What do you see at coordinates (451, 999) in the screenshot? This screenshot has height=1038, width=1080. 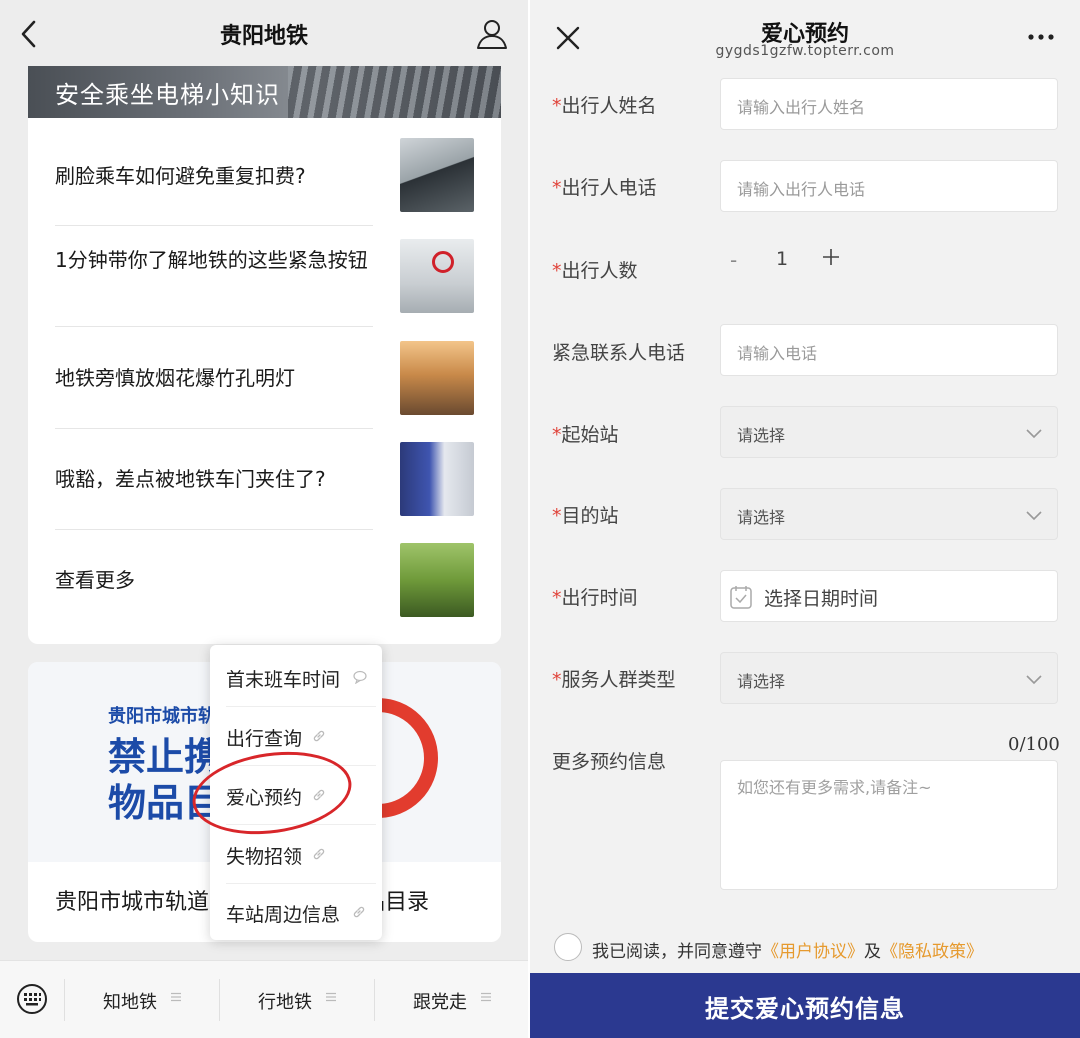 I see `tab-follow-party: 跟党走` at bounding box center [451, 999].